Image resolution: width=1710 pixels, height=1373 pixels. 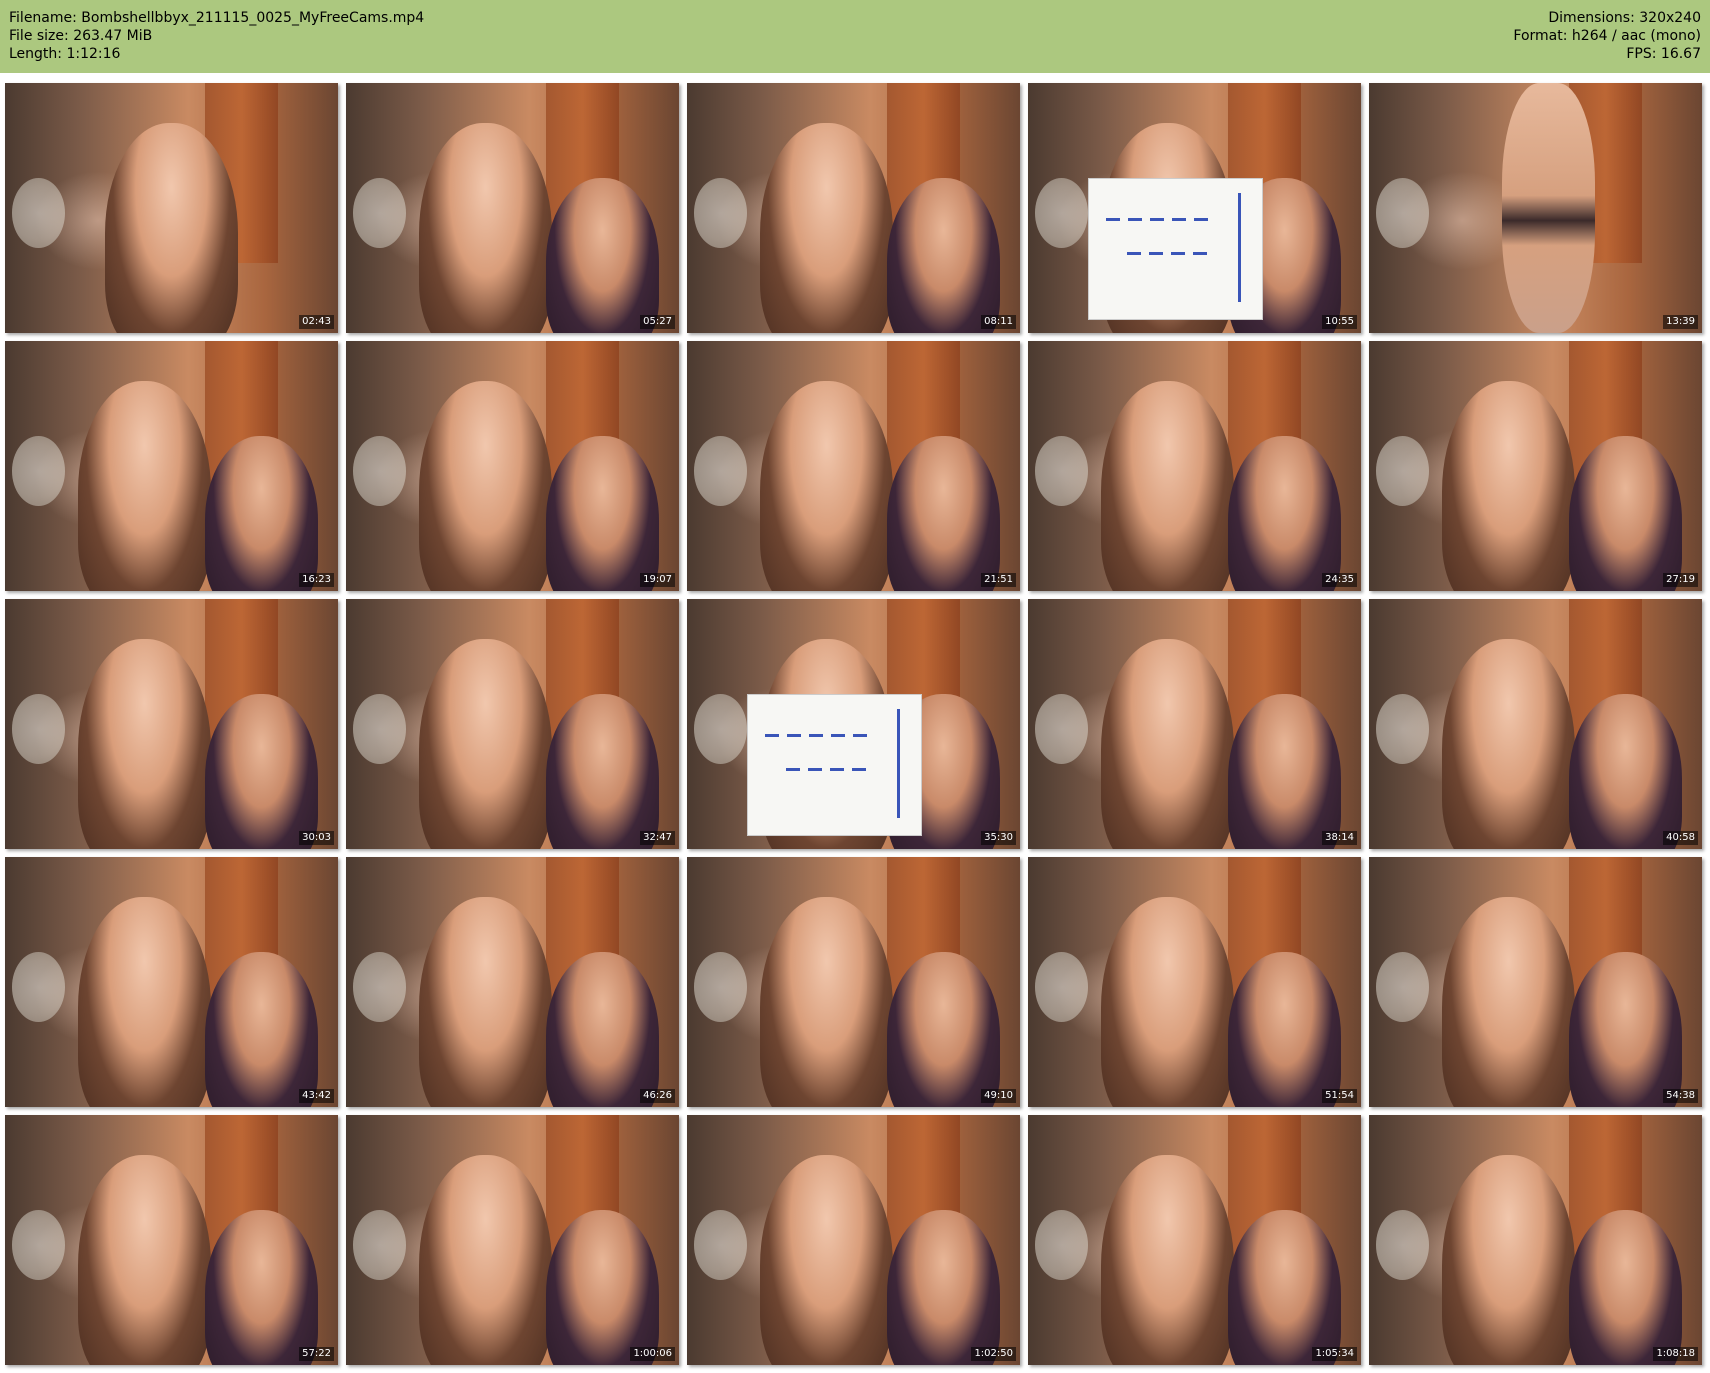 I want to click on video-thumbnail: 13:39, so click(x=1535, y=208).